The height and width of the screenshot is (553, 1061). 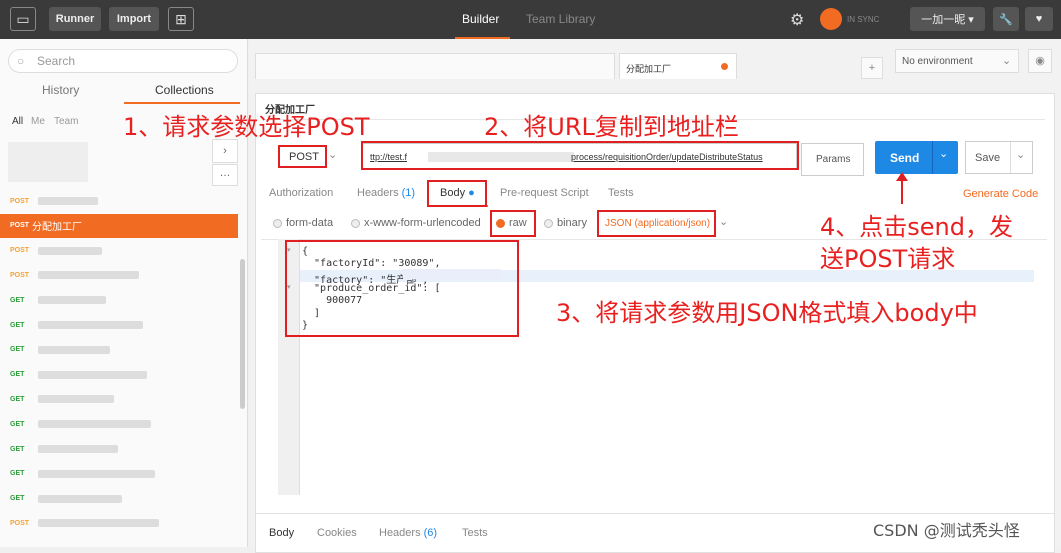 What do you see at coordinates (872, 68) in the screenshot?
I see `add-tab-icon: +` at bounding box center [872, 68].